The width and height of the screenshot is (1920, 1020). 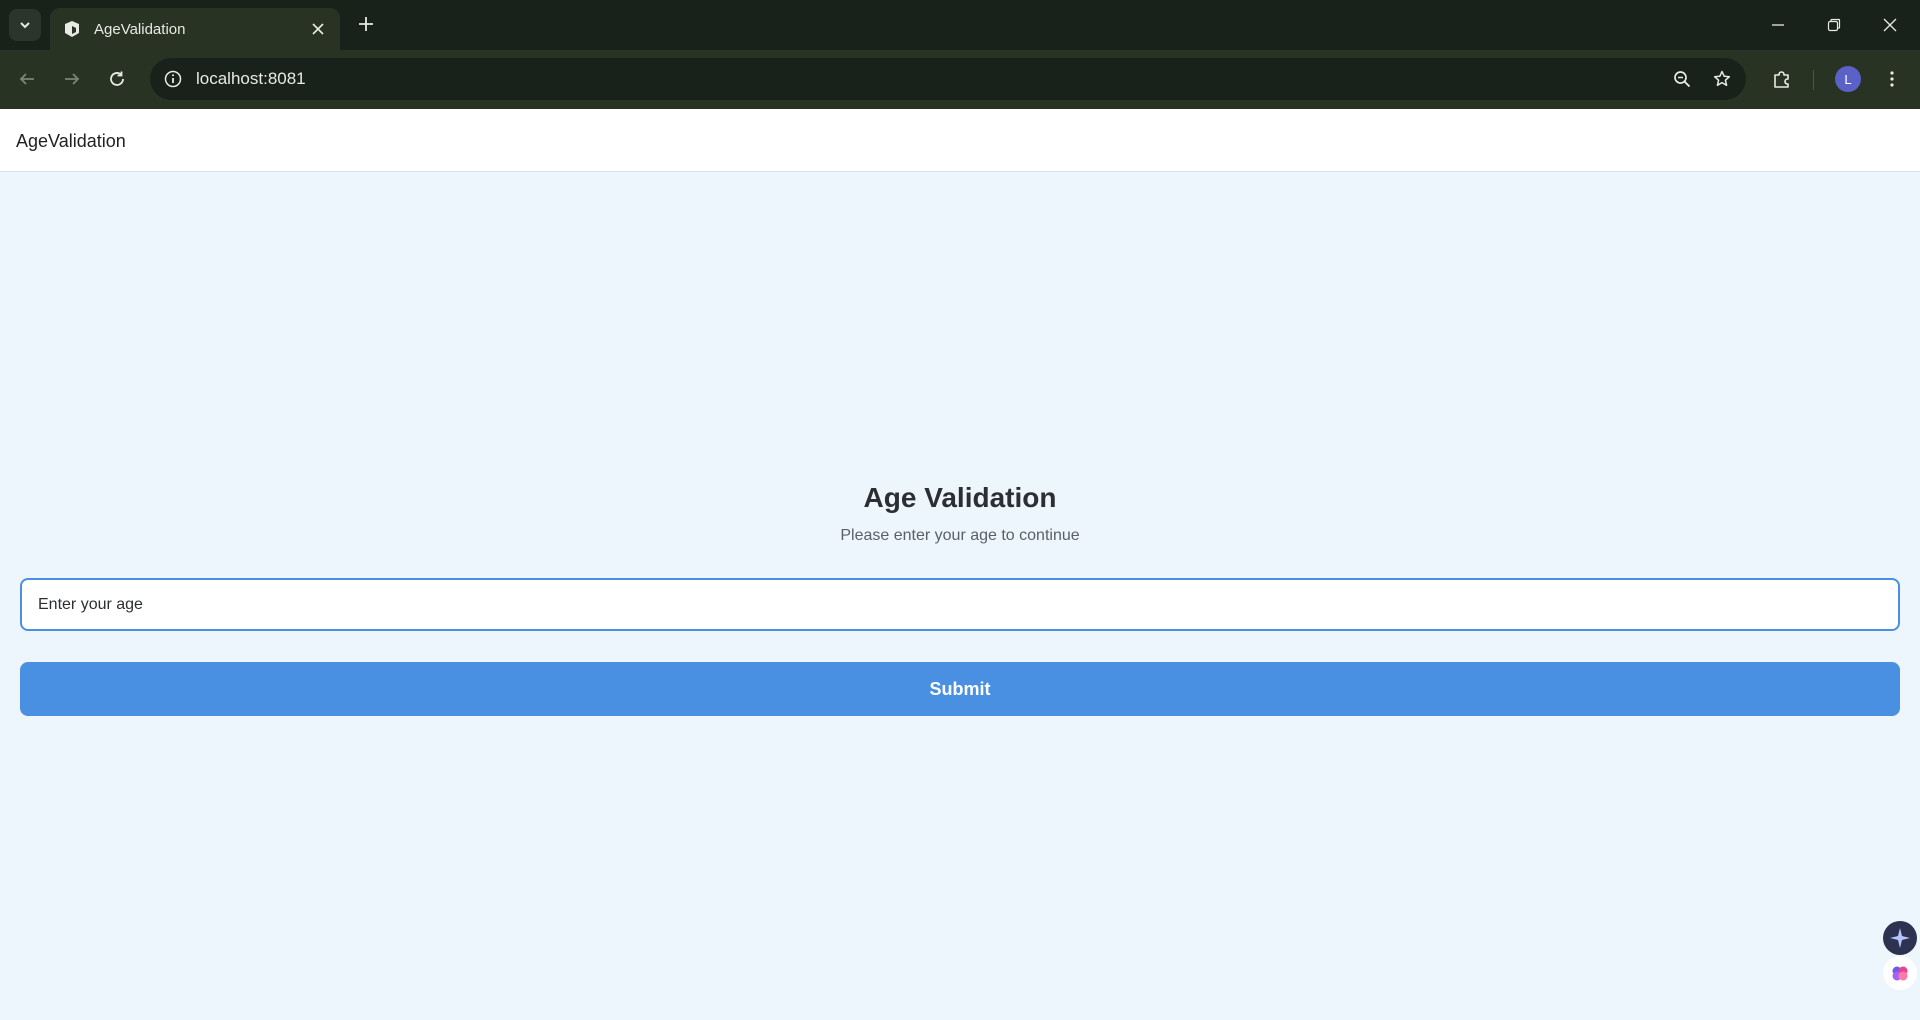 I want to click on browser-menu-button, so click(x=1892, y=79).